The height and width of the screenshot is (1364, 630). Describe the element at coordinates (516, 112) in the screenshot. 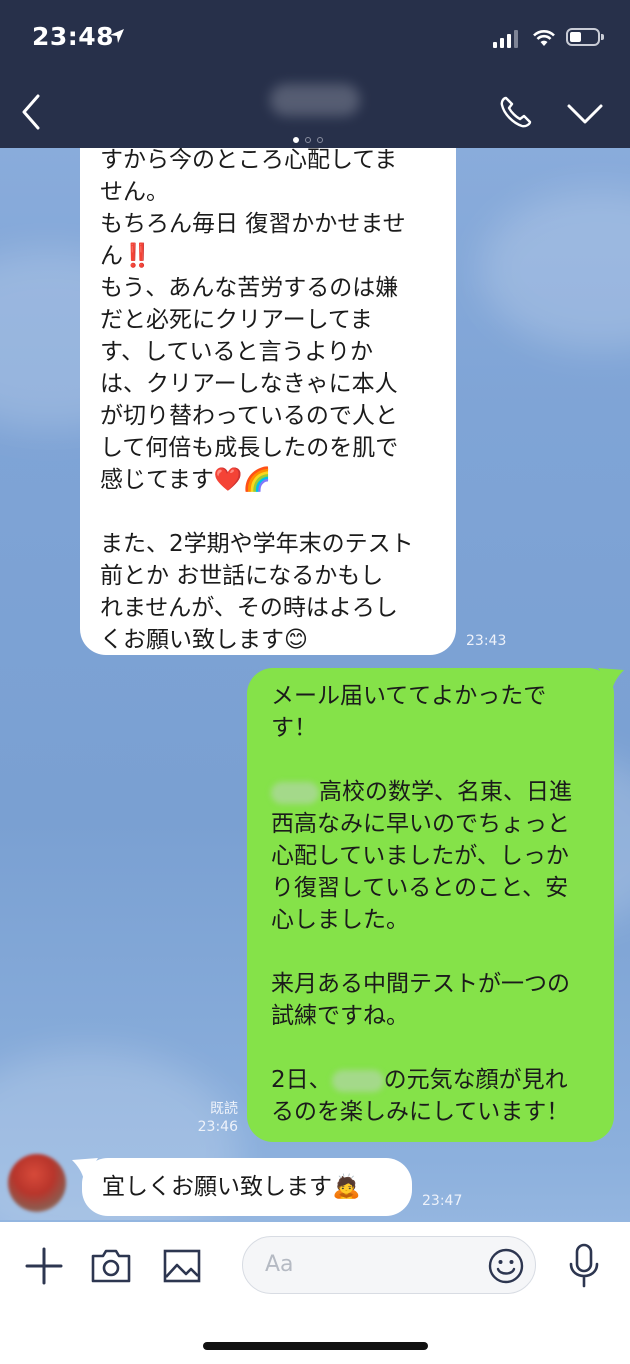

I see `phone-call-icon` at that location.